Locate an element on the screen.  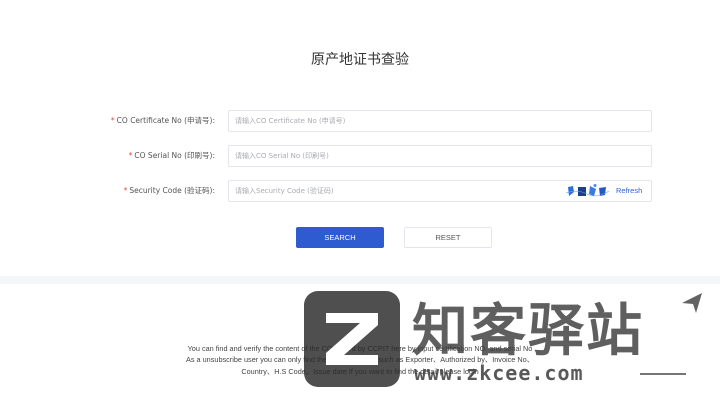
watermark-rule is located at coordinates (663, 374).